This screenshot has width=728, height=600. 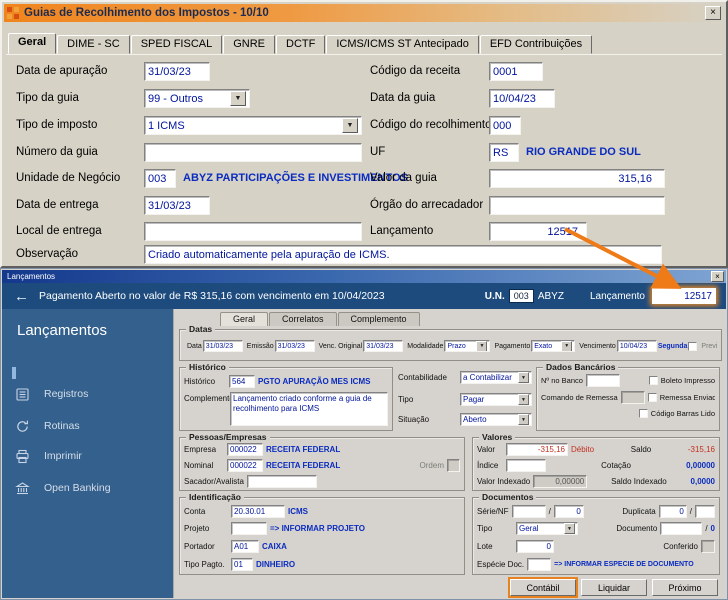 What do you see at coordinates (177, 71) in the screenshot?
I see `data-apuracao-field: 31/03/23` at bounding box center [177, 71].